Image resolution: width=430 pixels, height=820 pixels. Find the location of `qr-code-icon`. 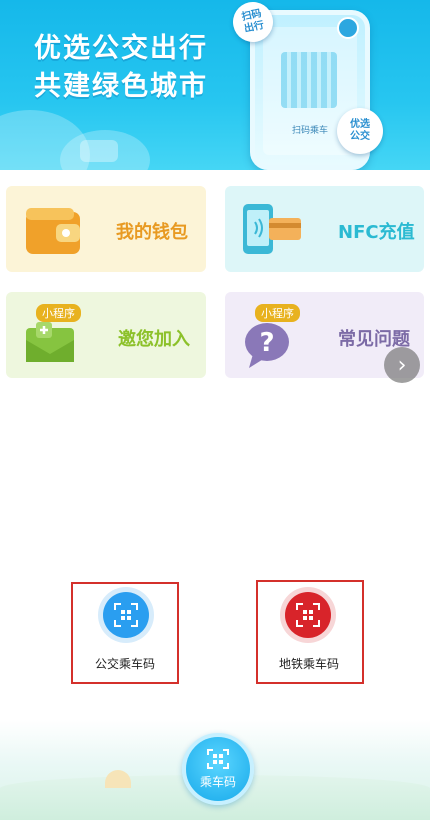

qr-code-icon is located at coordinates (309, 80).